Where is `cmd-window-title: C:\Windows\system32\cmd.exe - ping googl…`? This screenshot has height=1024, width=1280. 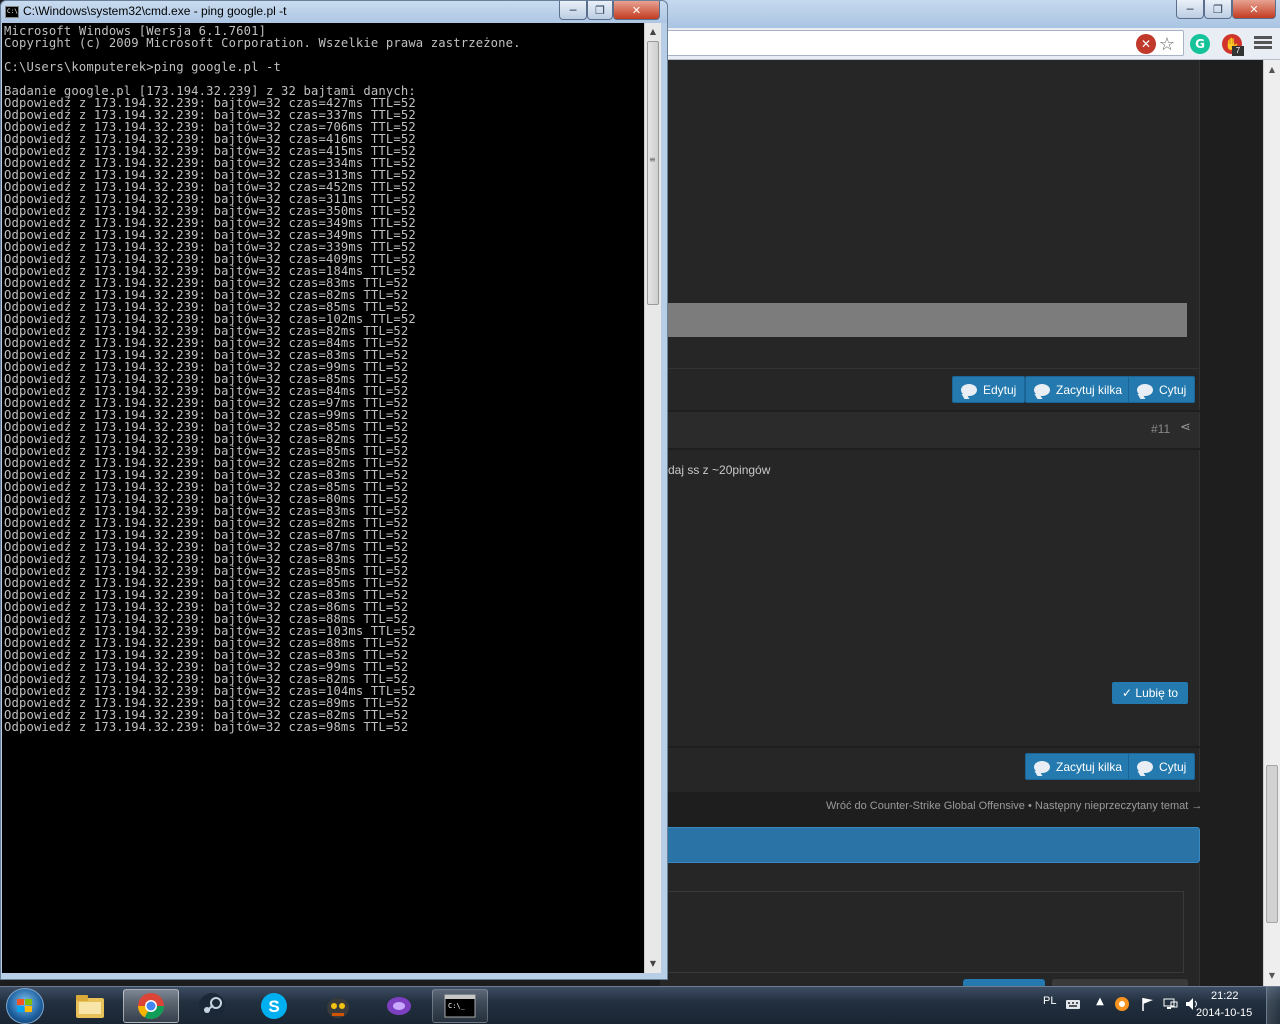 cmd-window-title: C:\Windows\system32\cmd.exe - ping googl… is located at coordinates (155, 11).